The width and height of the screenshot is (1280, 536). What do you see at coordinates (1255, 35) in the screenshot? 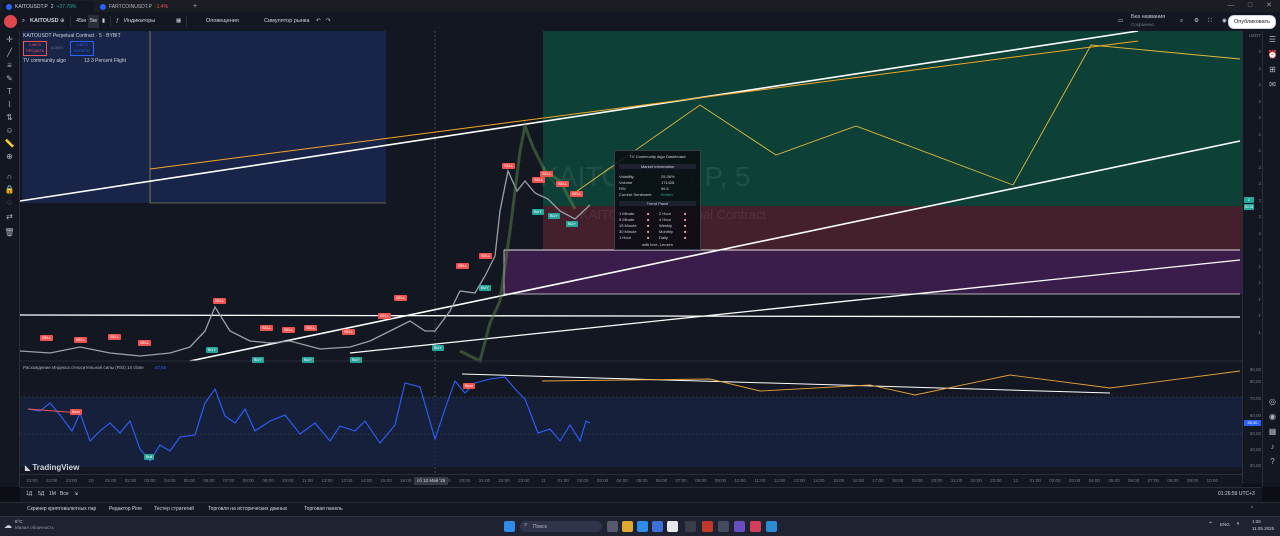
I see `currency-label: USDT` at bounding box center [1255, 35].